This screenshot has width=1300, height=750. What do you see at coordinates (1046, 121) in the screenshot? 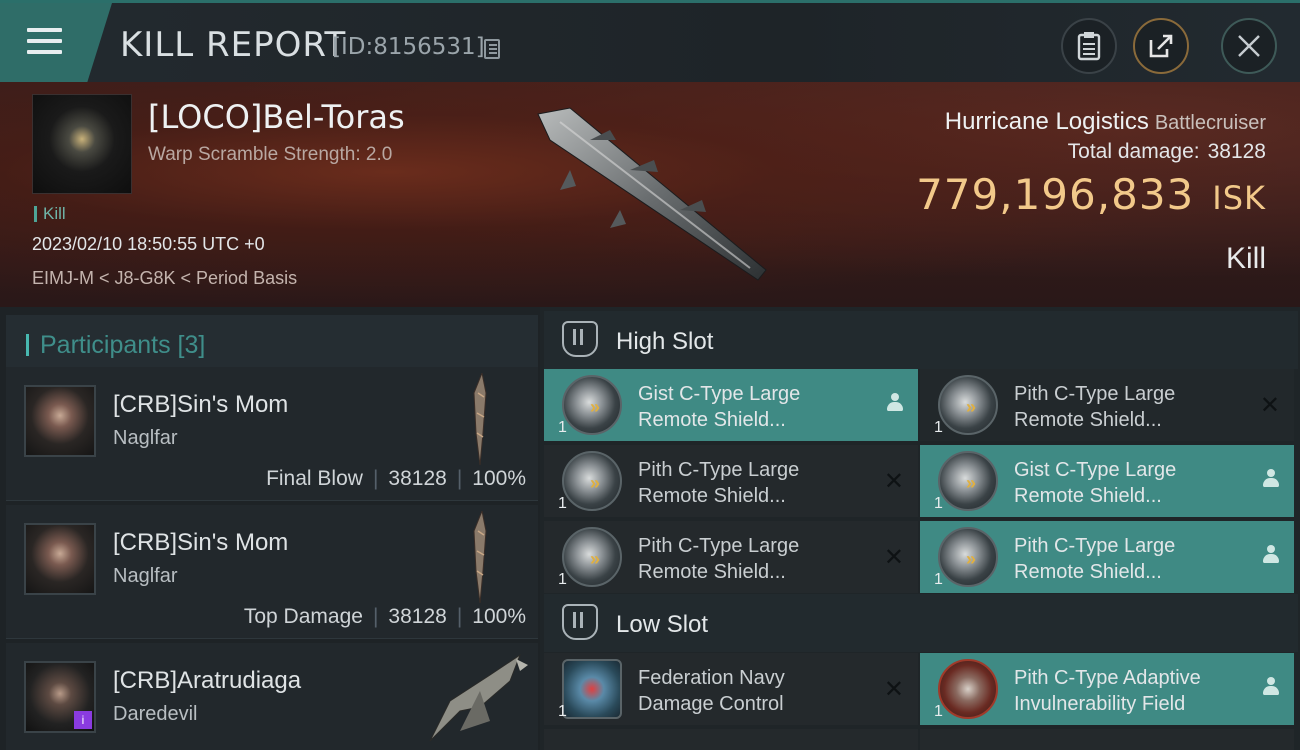
I see `ship-name: Hurricane Logistics` at bounding box center [1046, 121].